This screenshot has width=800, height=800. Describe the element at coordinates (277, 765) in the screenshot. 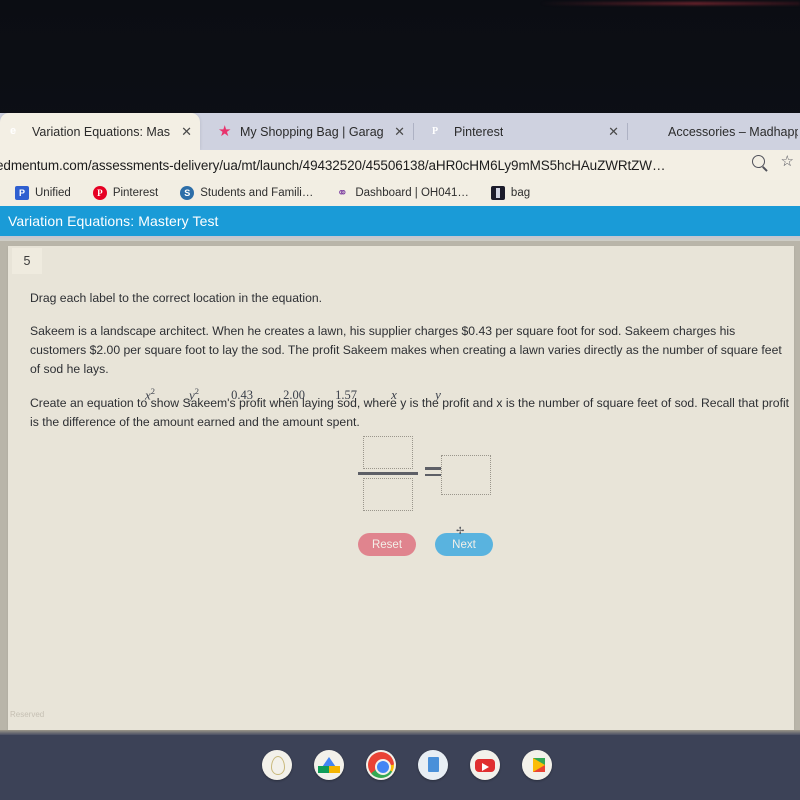

I see `launcher-icon` at that location.